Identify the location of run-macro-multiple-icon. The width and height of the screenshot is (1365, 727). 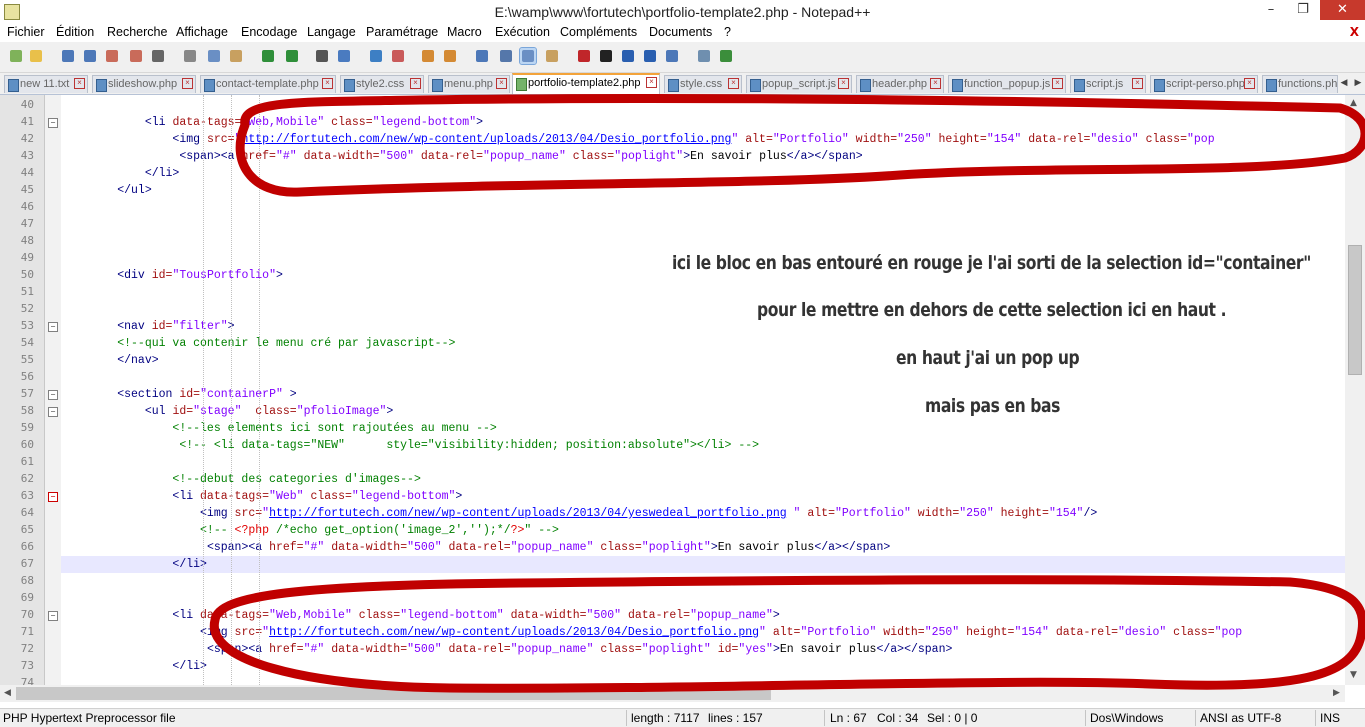
(650, 56).